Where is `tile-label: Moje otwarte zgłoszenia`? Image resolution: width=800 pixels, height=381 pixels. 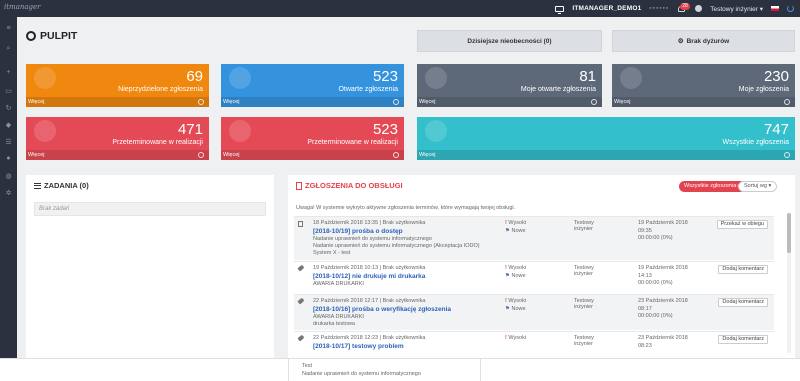 tile-label: Moje otwarte zgłoszenia is located at coordinates (558, 89).